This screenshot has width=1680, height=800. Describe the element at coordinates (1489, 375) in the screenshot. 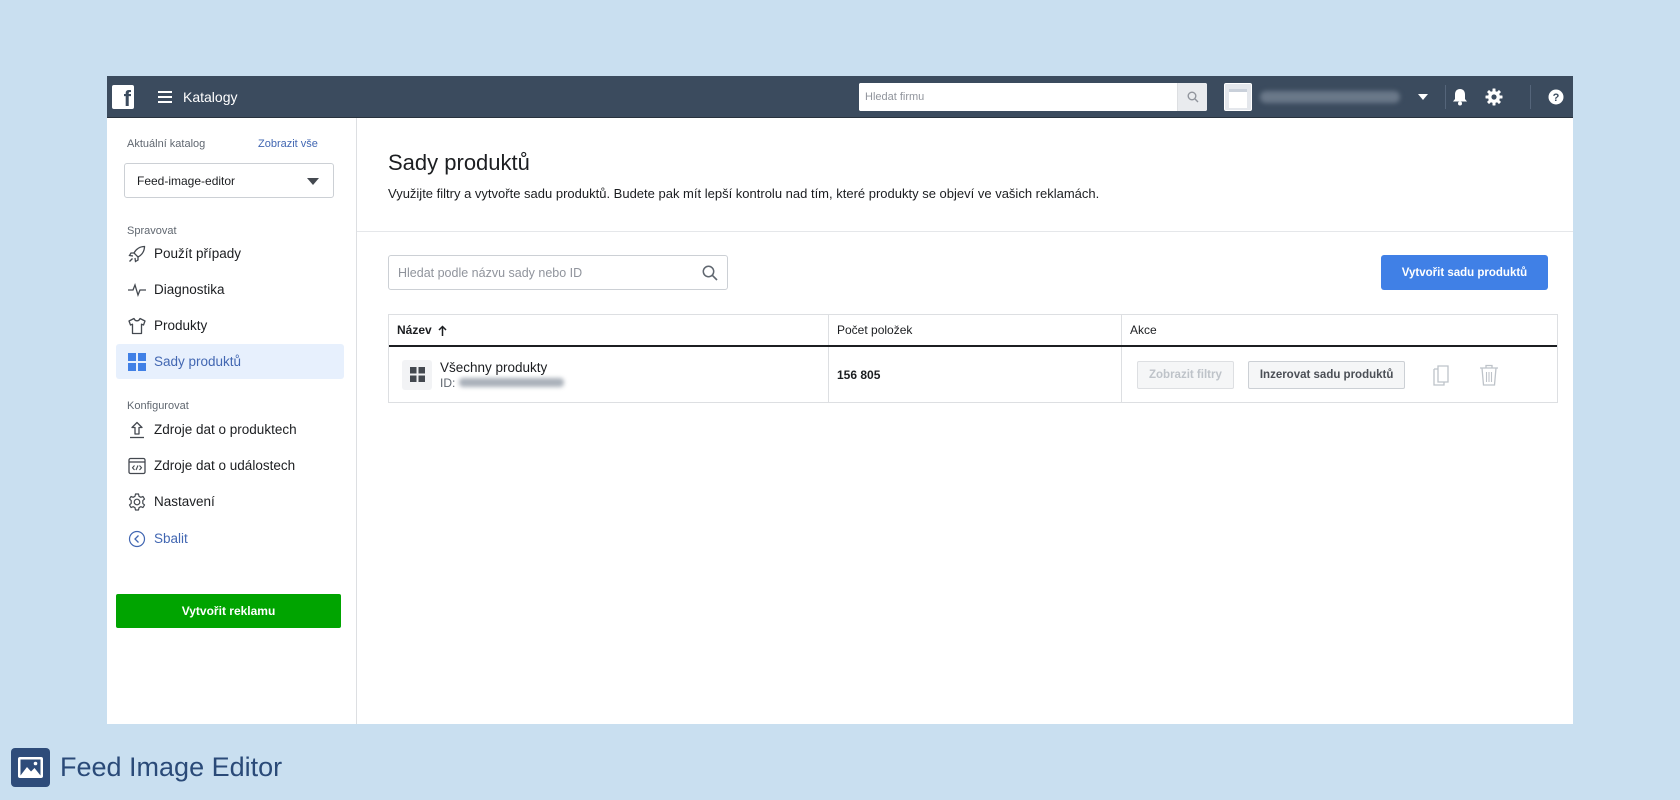

I see `trash-icon` at that location.